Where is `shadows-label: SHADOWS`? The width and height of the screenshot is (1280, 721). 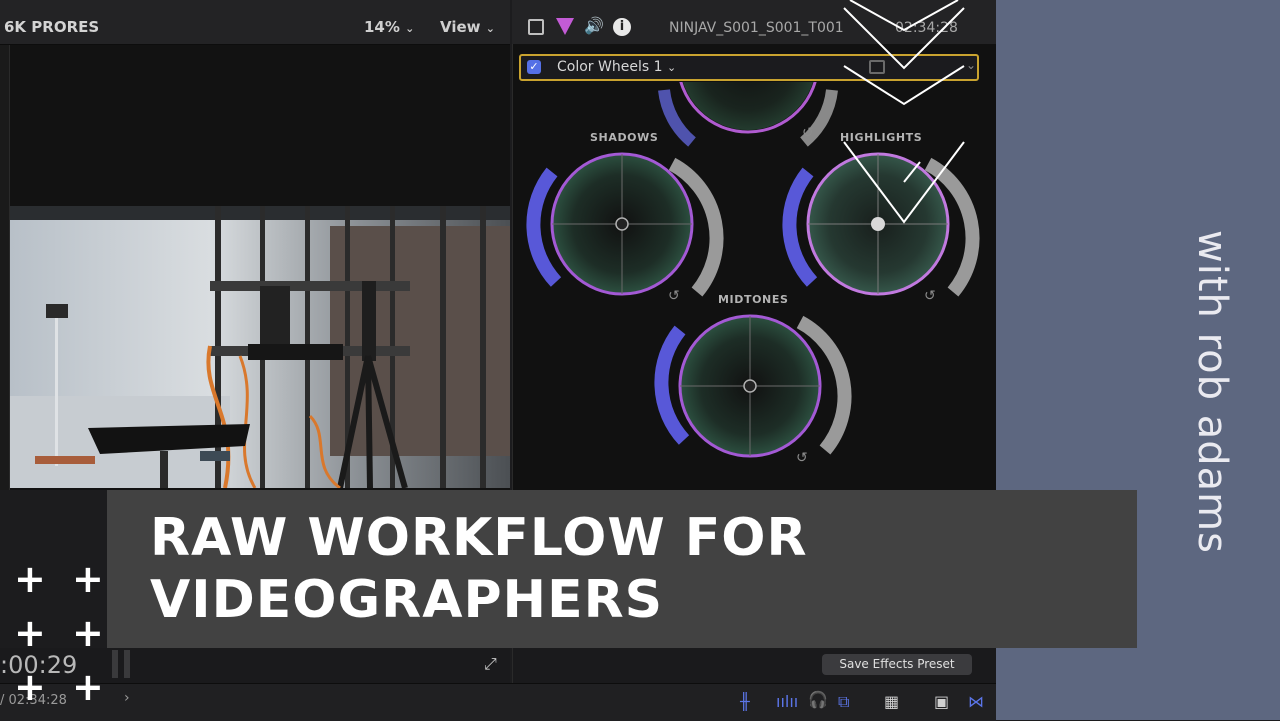
shadows-label: SHADOWS is located at coordinates (624, 137).